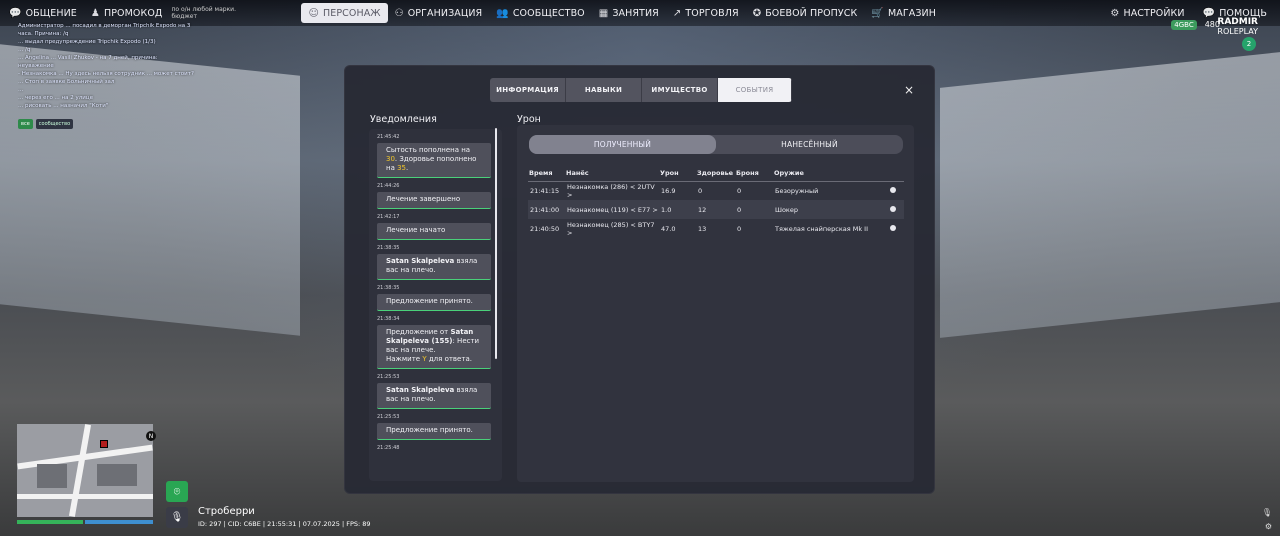 The height and width of the screenshot is (536, 1280). What do you see at coordinates (809, 144) in the screenshot?
I see `toggle-dealt-button: НАНЕСЁННЫЙ` at bounding box center [809, 144].